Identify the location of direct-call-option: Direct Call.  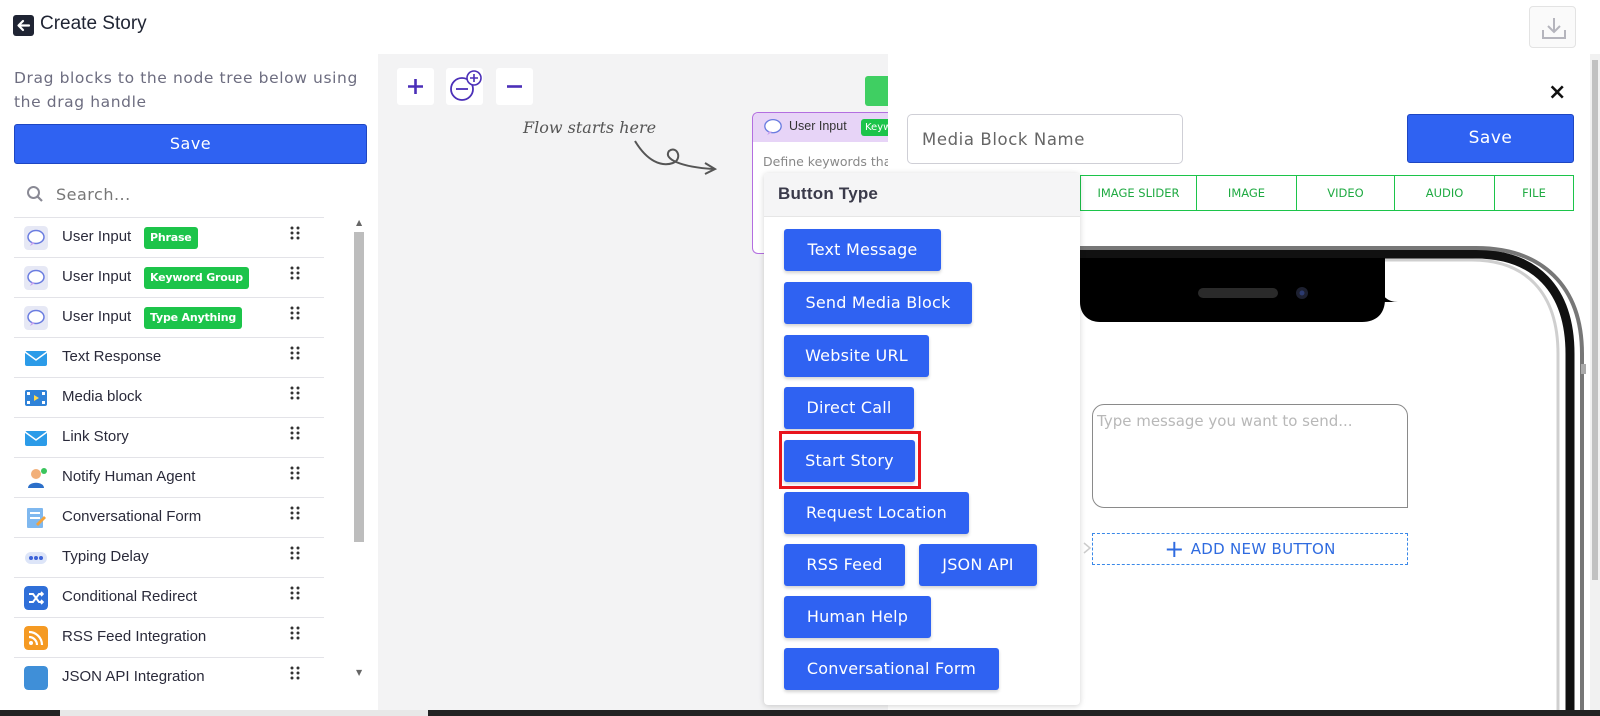
(849, 408).